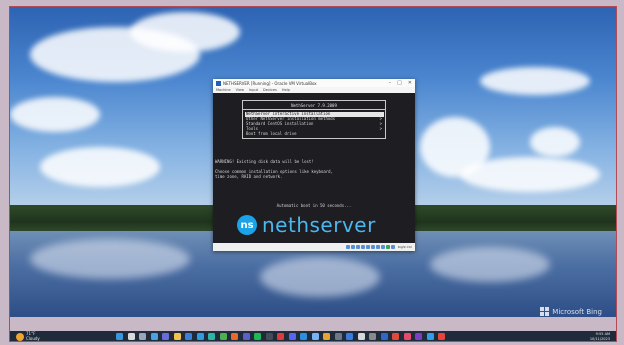 The image size is (624, 345). Describe the element at coordinates (404, 247) in the screenshot. I see `host-key-label: Right Ctrl` at that location.